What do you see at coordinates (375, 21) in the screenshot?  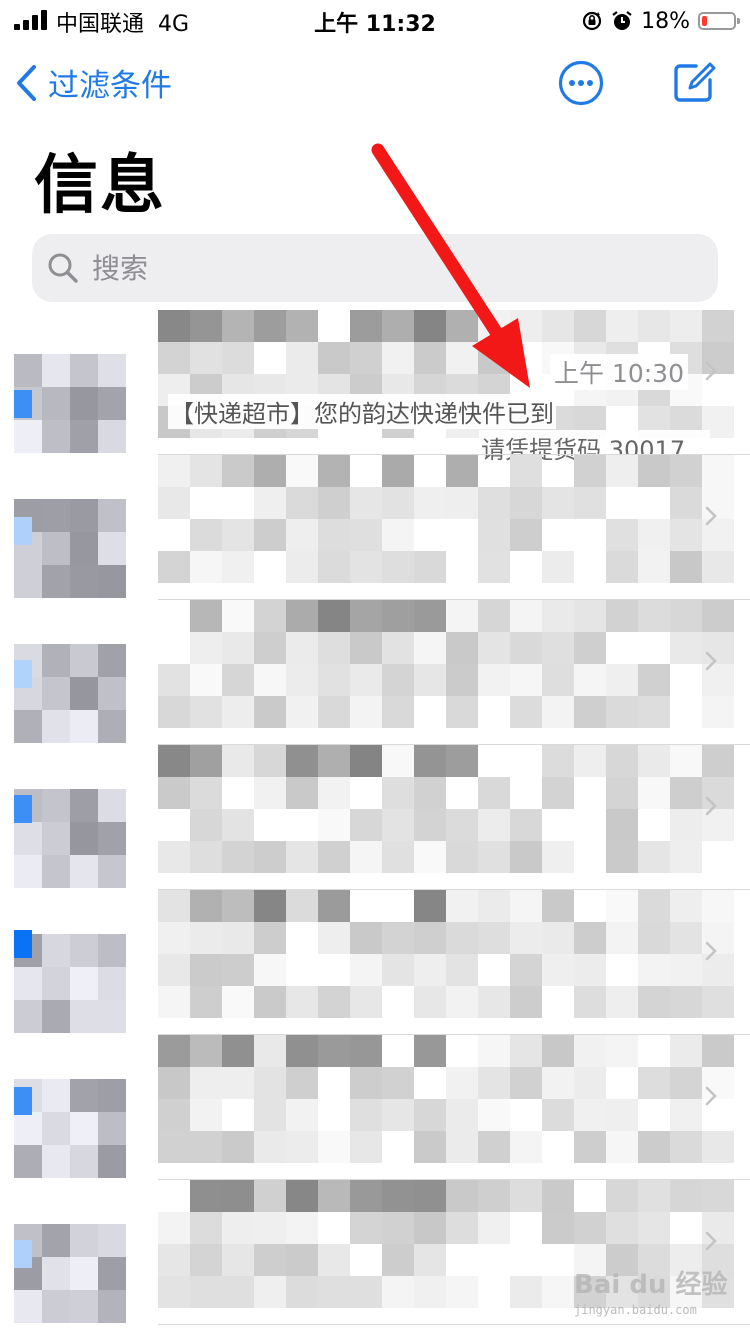 I see `status-bar: 中国联通 4G 上午 11:32 18%` at bounding box center [375, 21].